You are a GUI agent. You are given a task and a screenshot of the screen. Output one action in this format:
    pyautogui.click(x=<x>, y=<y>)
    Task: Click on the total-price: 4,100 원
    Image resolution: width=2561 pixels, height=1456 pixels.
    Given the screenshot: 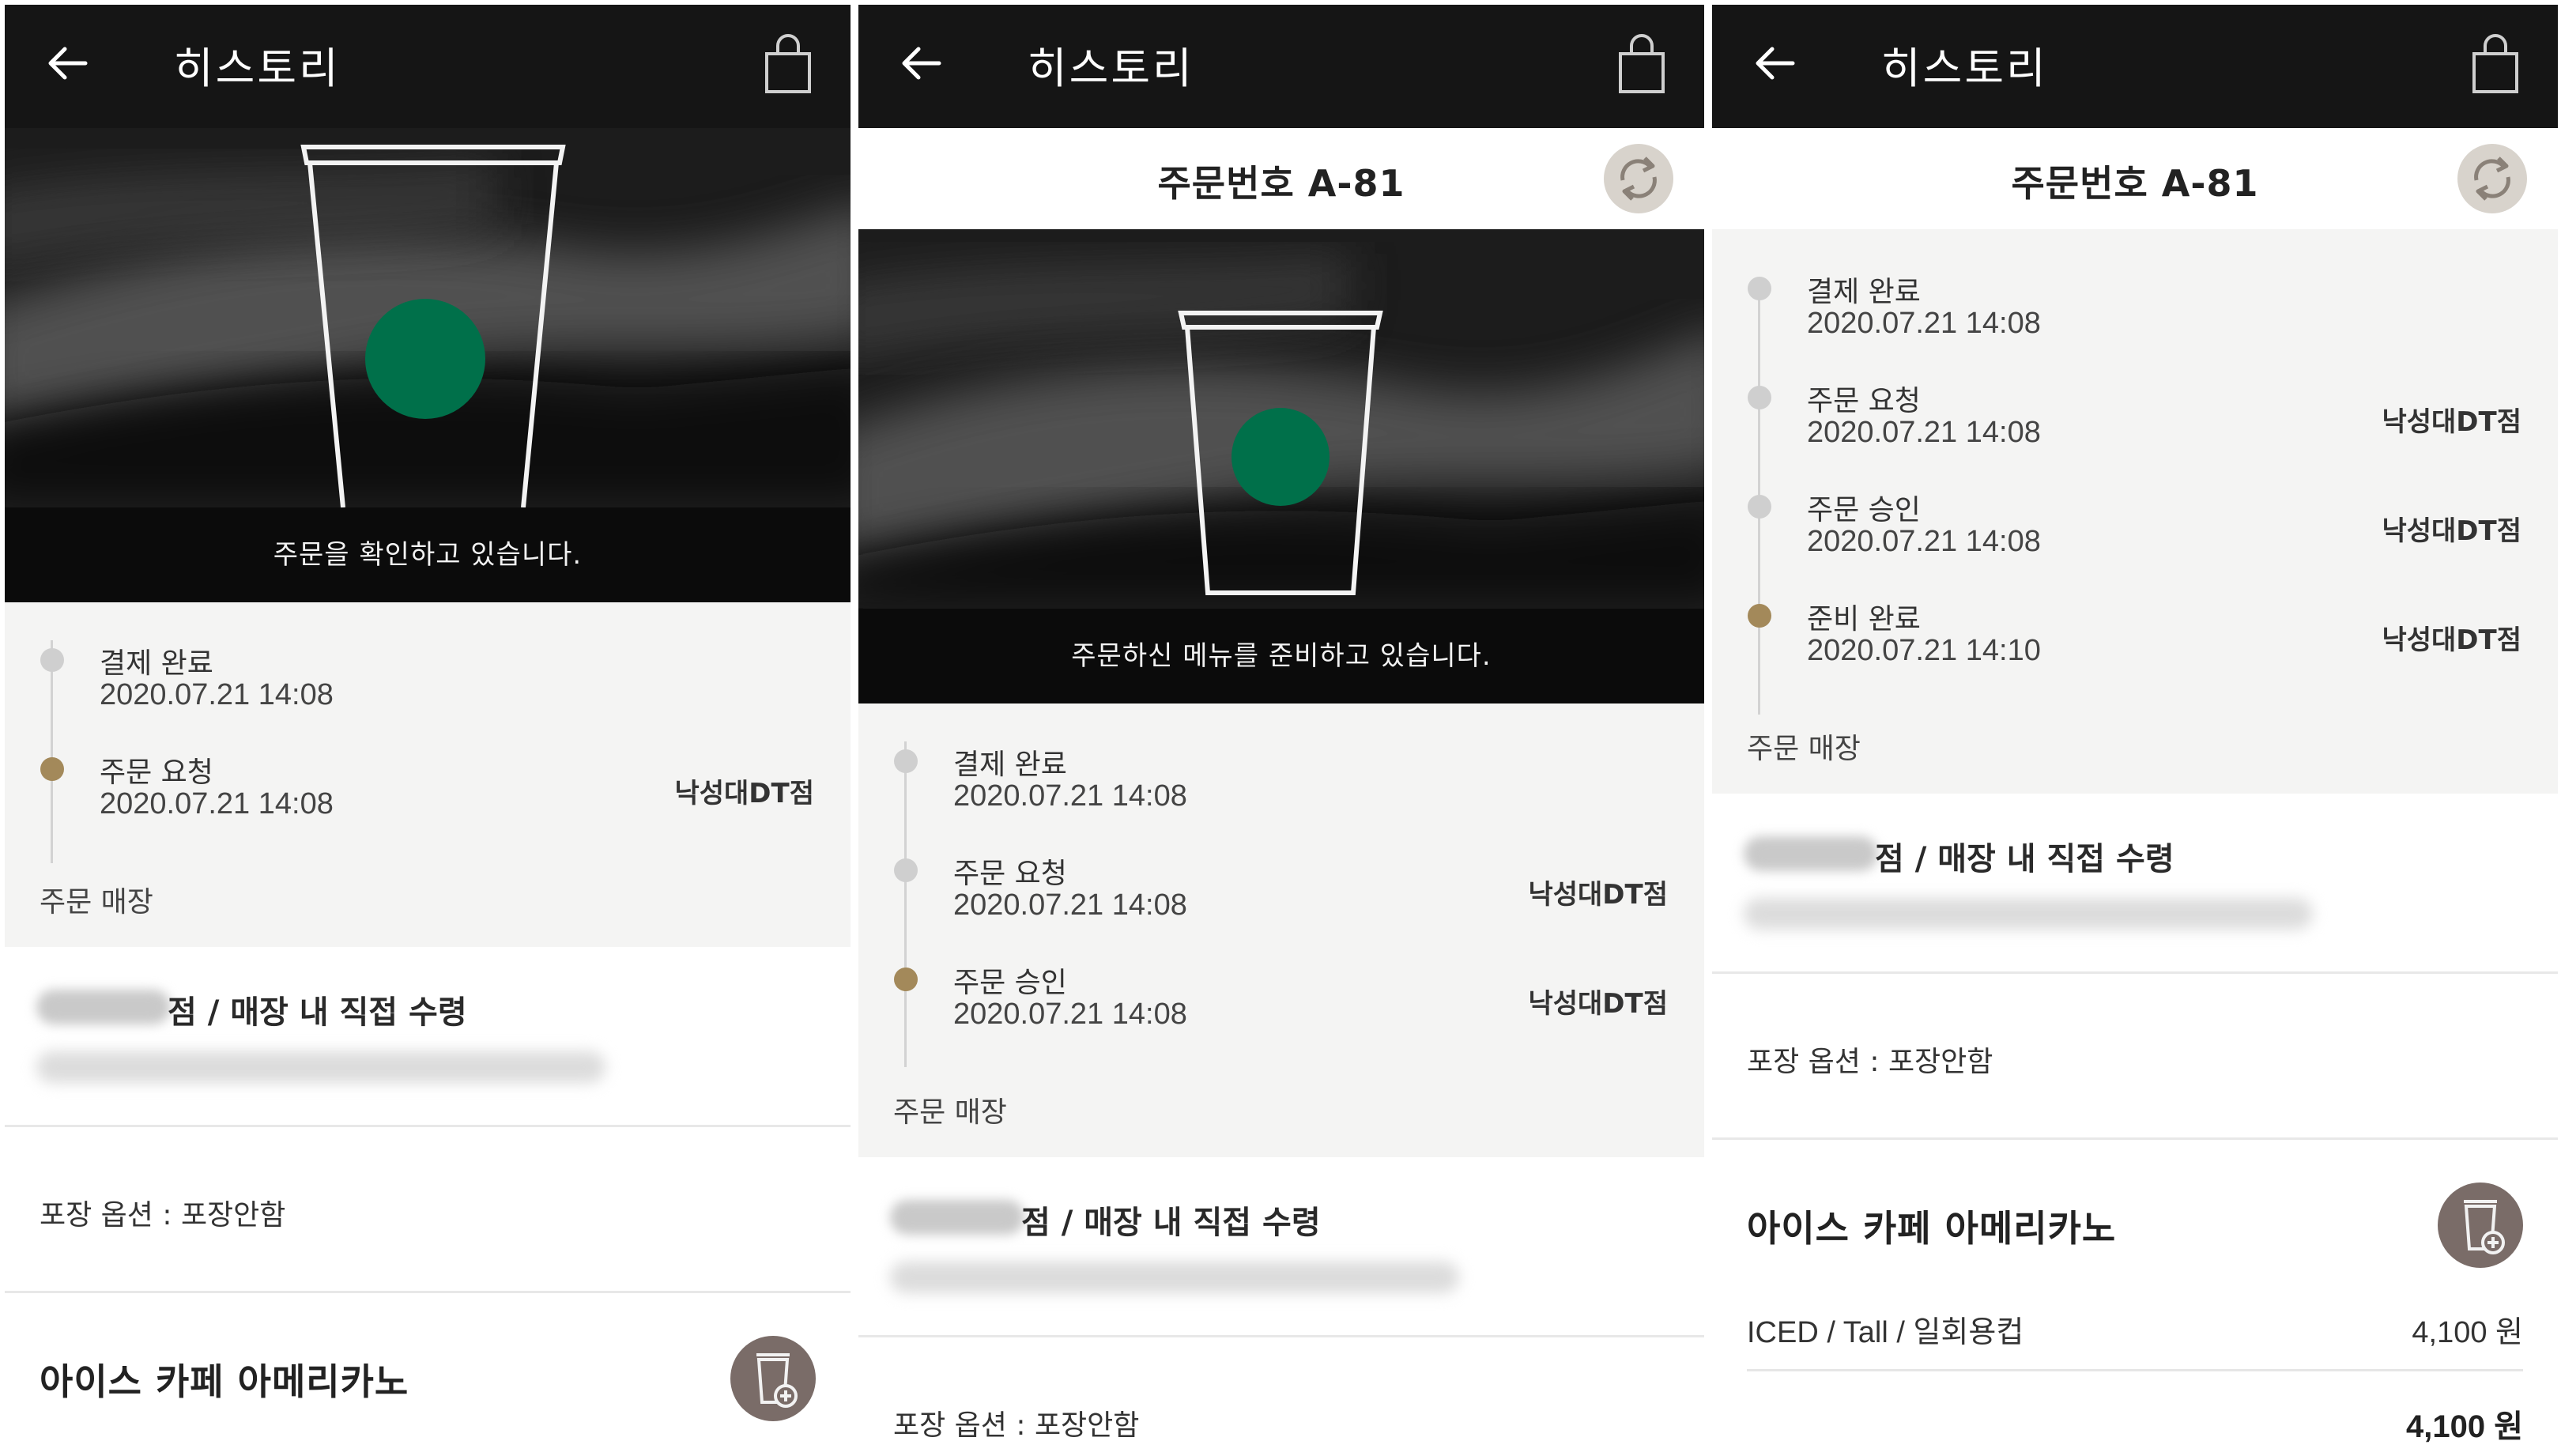 What is the action you would take?
    pyautogui.click(x=2464, y=1426)
    